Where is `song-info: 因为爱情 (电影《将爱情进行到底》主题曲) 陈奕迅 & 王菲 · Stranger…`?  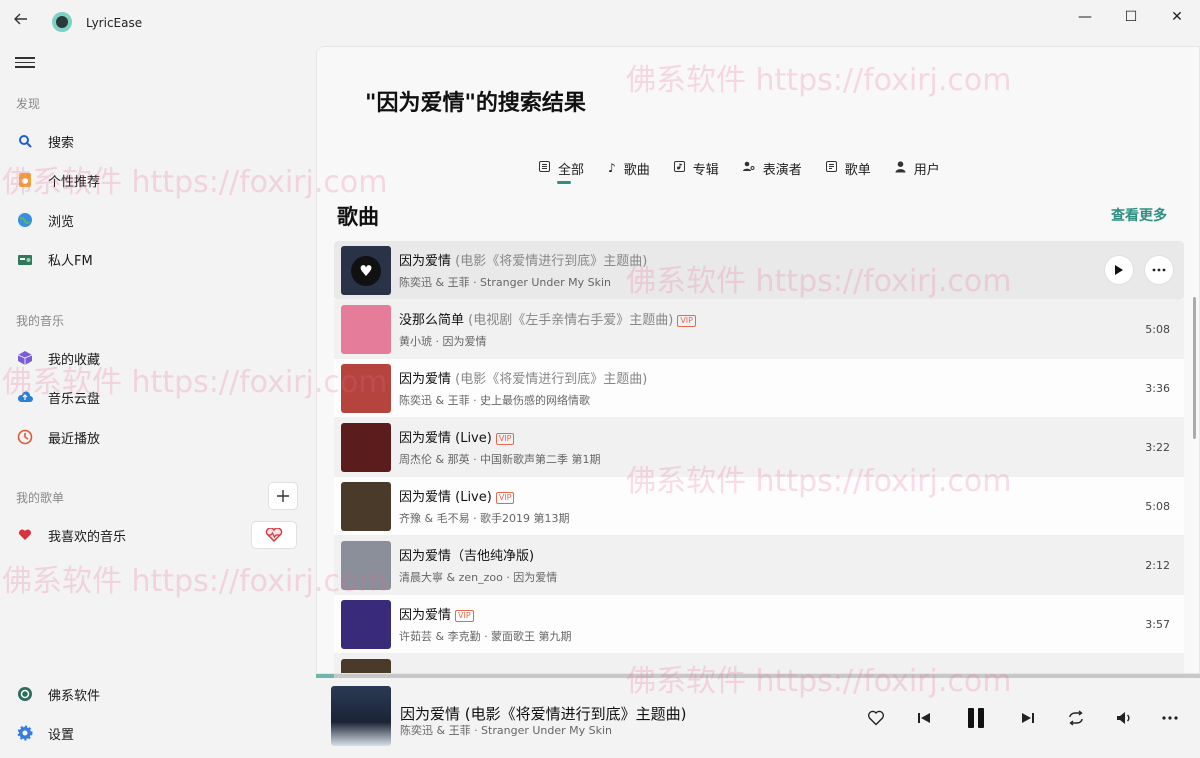
song-info: 因为爱情 (电影《将爱情进行到底》主题曲) 陈奕迅 & 王菲 · Stranger… is located at coordinates (523, 270).